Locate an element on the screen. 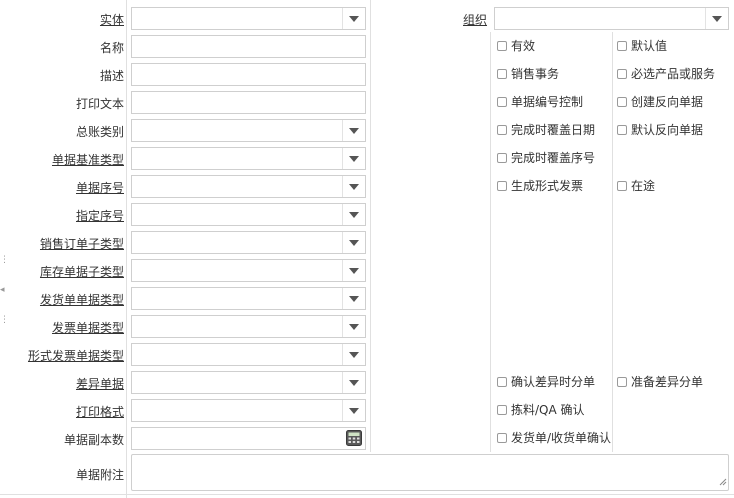 The height and width of the screenshot is (498, 734). label-entity: 实体 is located at coordinates (112, 19).